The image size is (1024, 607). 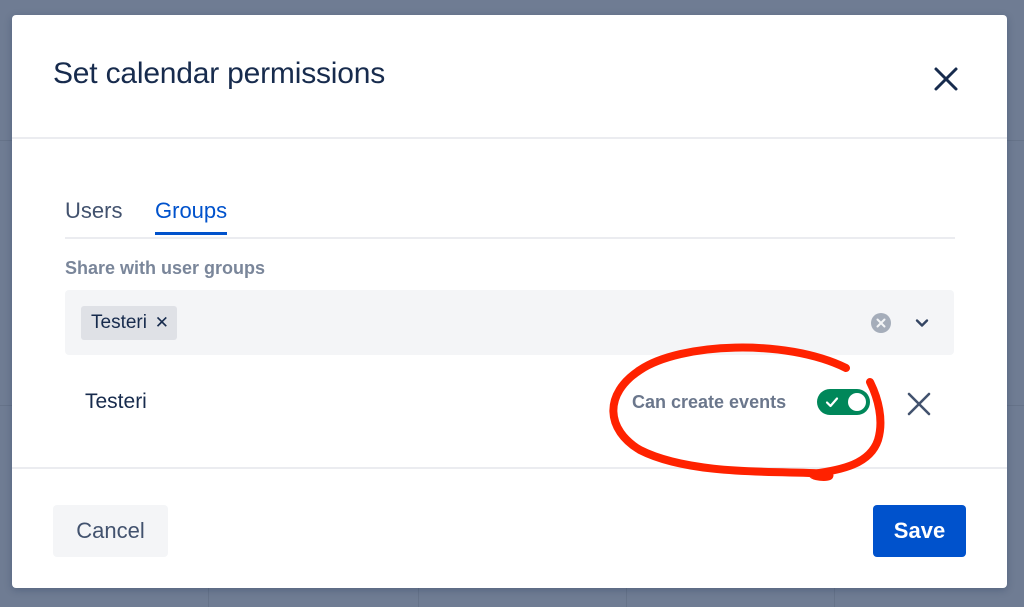 I want to click on can-create-events-toggle, so click(x=843, y=402).